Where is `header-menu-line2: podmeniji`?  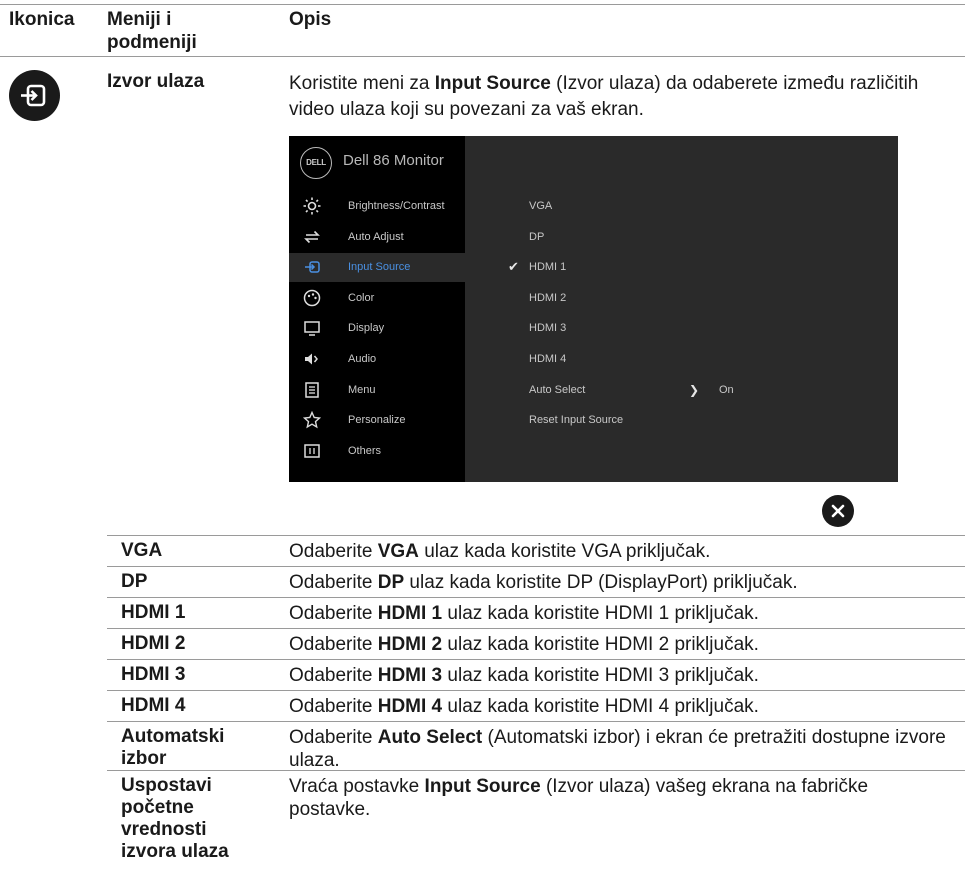
header-menu-line2: podmeniji is located at coordinates (152, 42).